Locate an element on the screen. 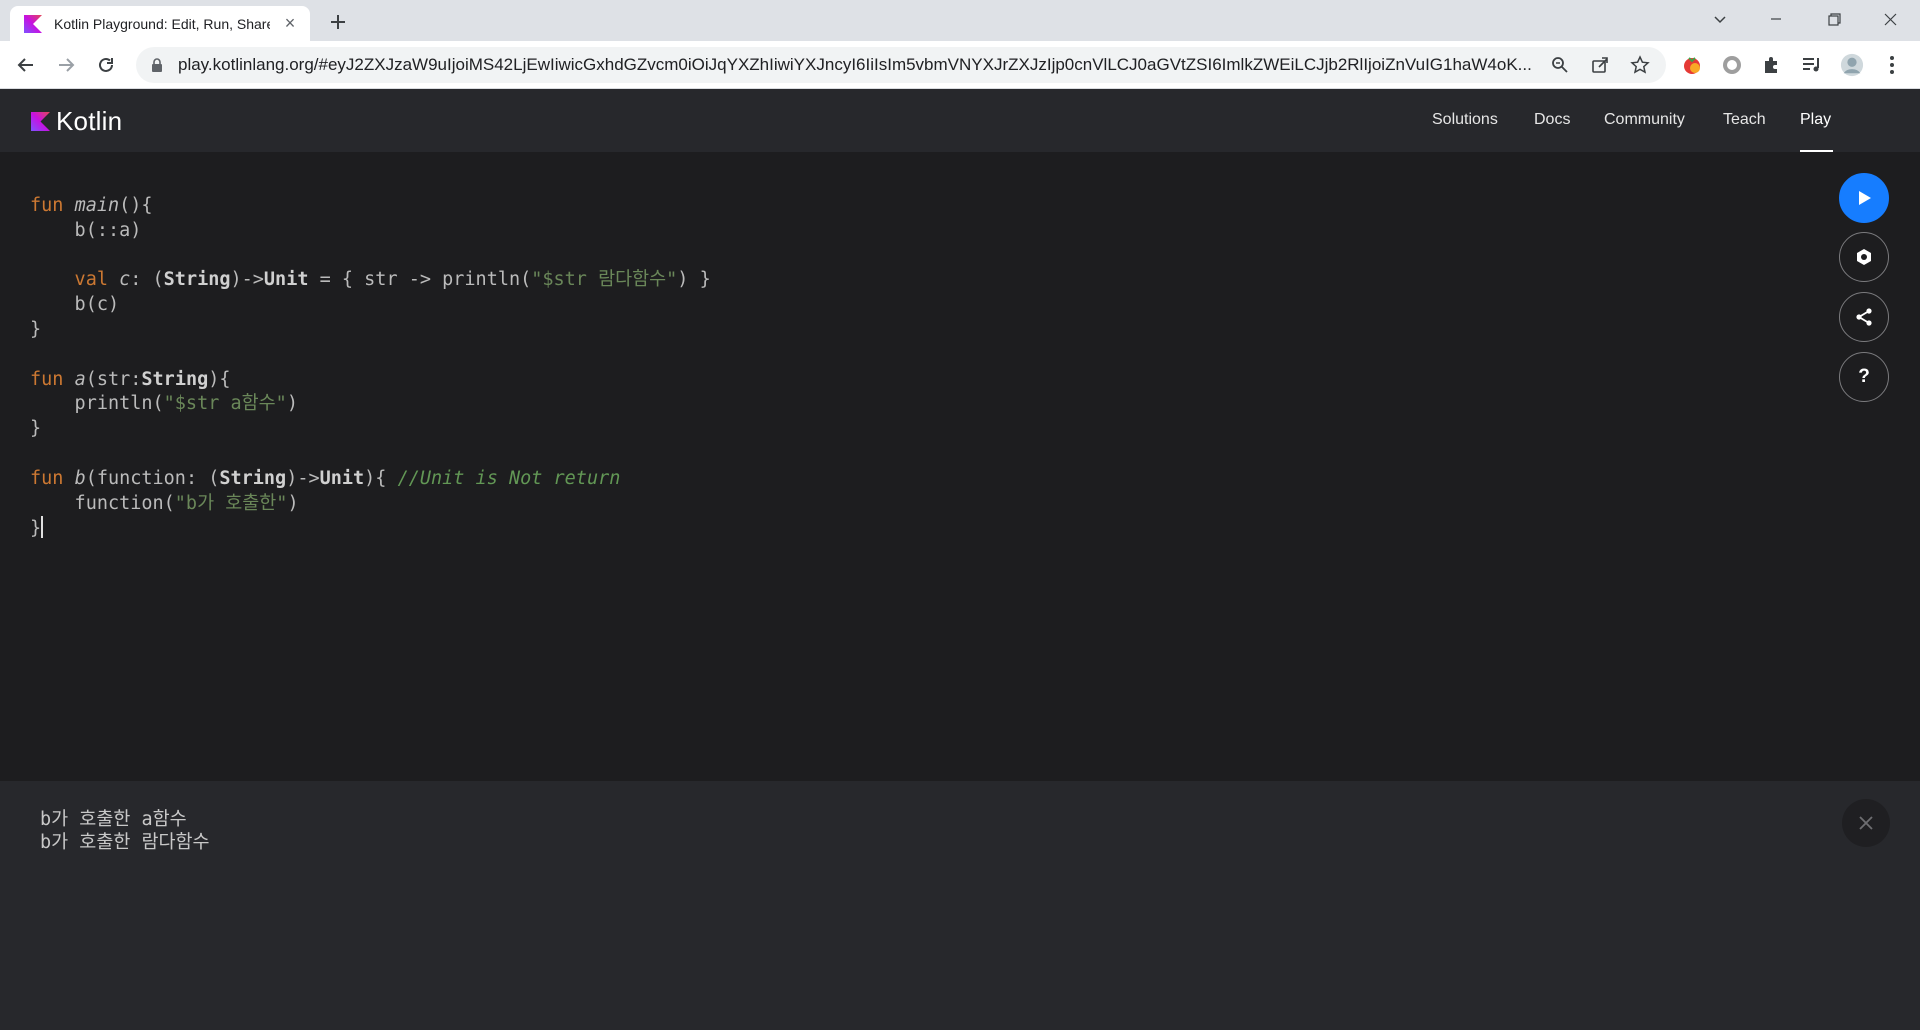  nav-docs: Docs is located at coordinates (1552, 120).